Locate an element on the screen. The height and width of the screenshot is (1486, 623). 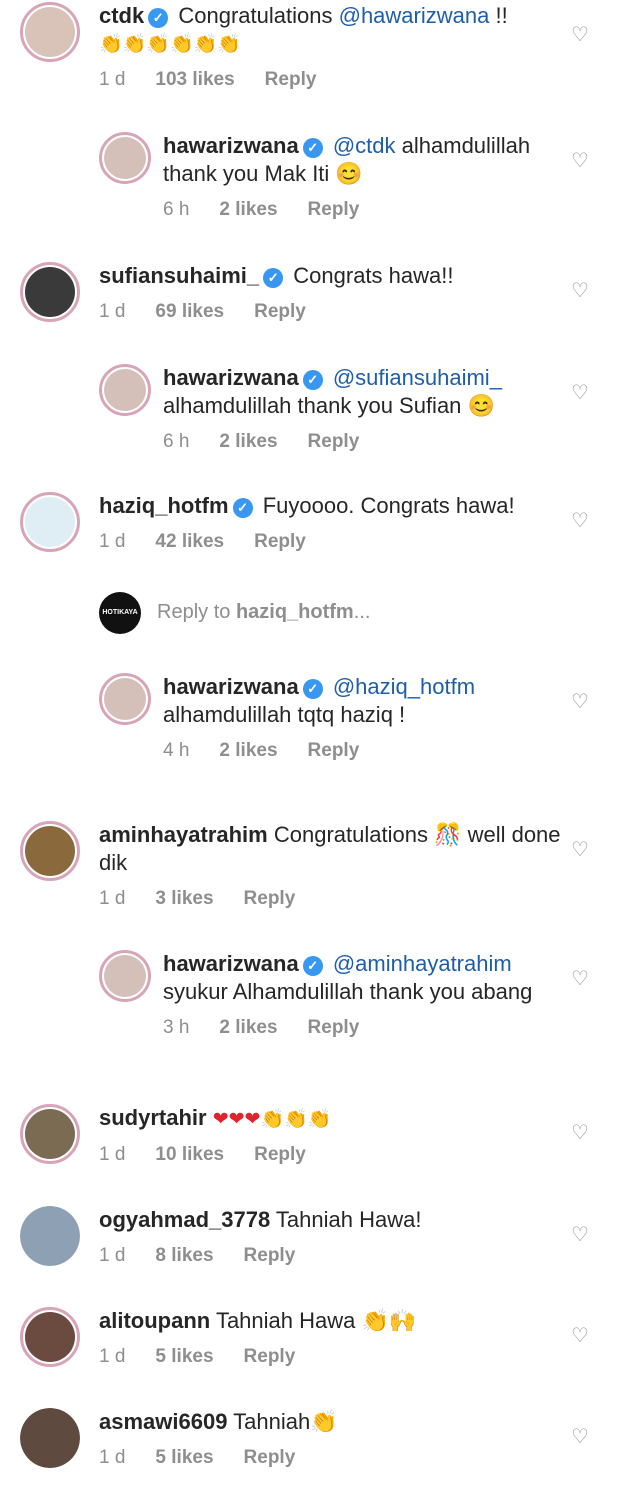
username: ogyahmad_3778 is located at coordinates (184, 1219).